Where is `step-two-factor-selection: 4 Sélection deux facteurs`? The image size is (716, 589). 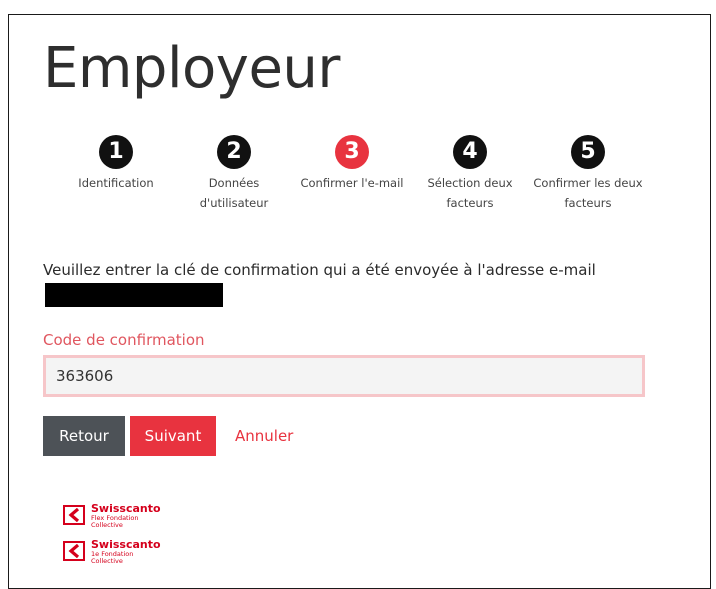 step-two-factor-selection: 4 Sélection deux facteurs is located at coordinates (470, 174).